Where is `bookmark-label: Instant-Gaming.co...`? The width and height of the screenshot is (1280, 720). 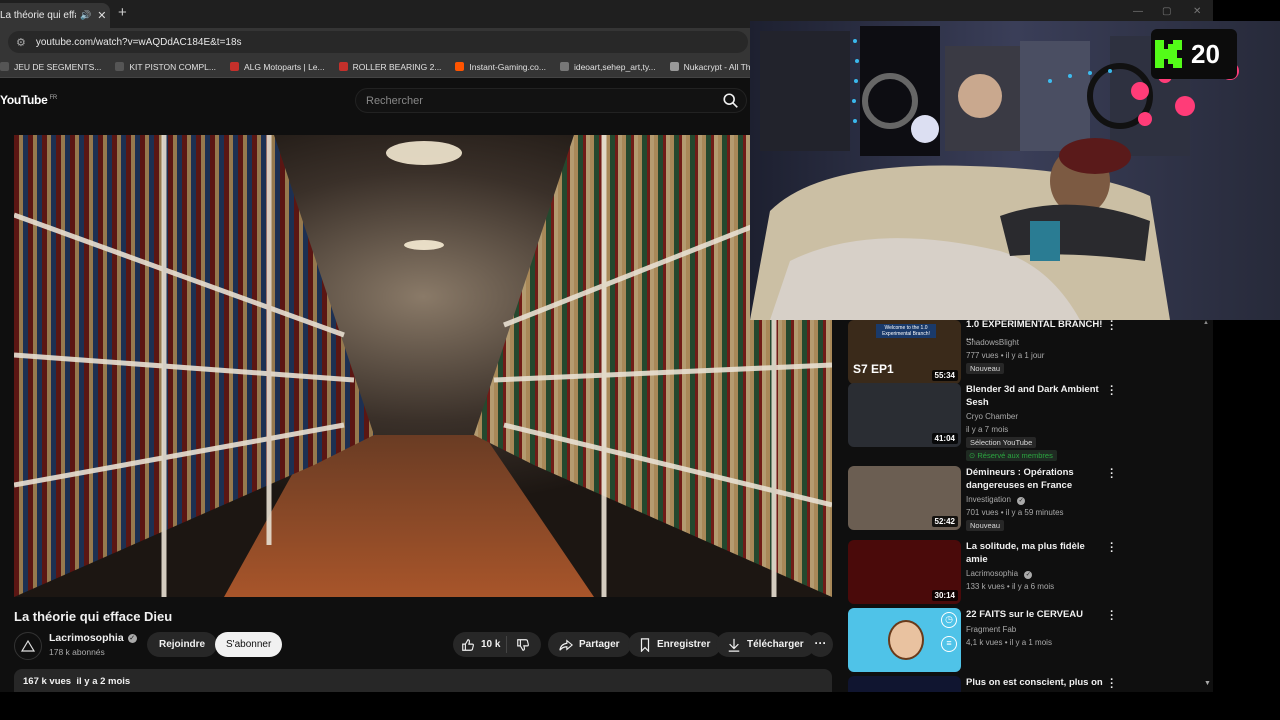
bookmark-label: Instant-Gaming.co... is located at coordinates (507, 66).